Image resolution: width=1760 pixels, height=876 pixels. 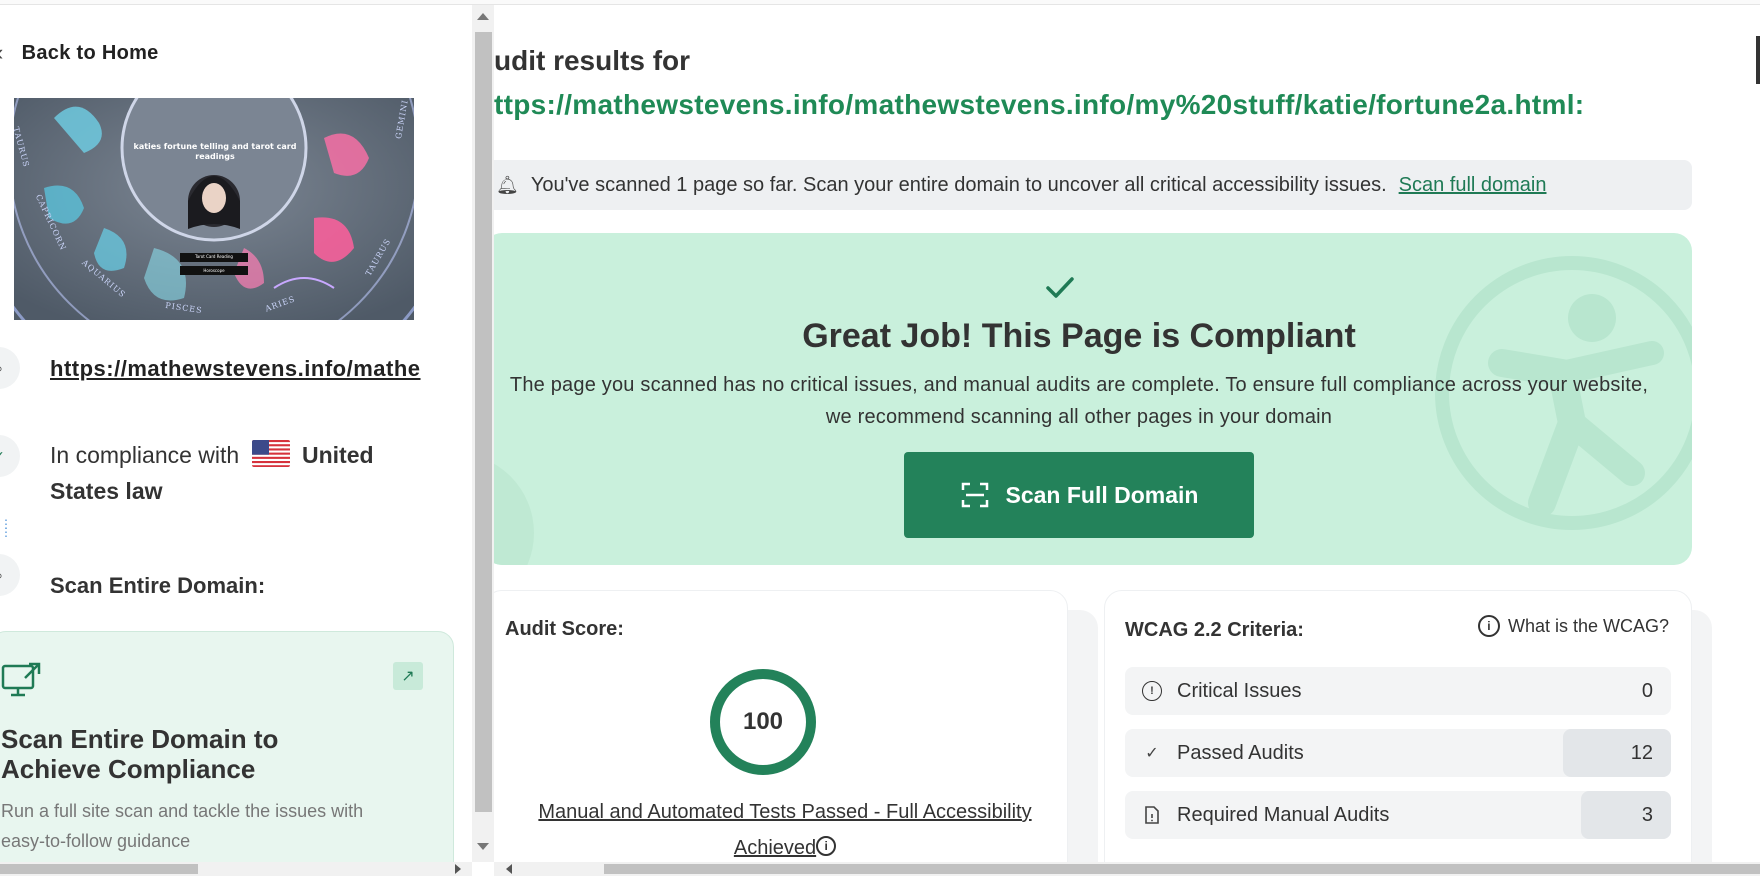 I want to click on wcag-row-required-manual-audits: Required Manual Audits 3, so click(x=1398, y=815).